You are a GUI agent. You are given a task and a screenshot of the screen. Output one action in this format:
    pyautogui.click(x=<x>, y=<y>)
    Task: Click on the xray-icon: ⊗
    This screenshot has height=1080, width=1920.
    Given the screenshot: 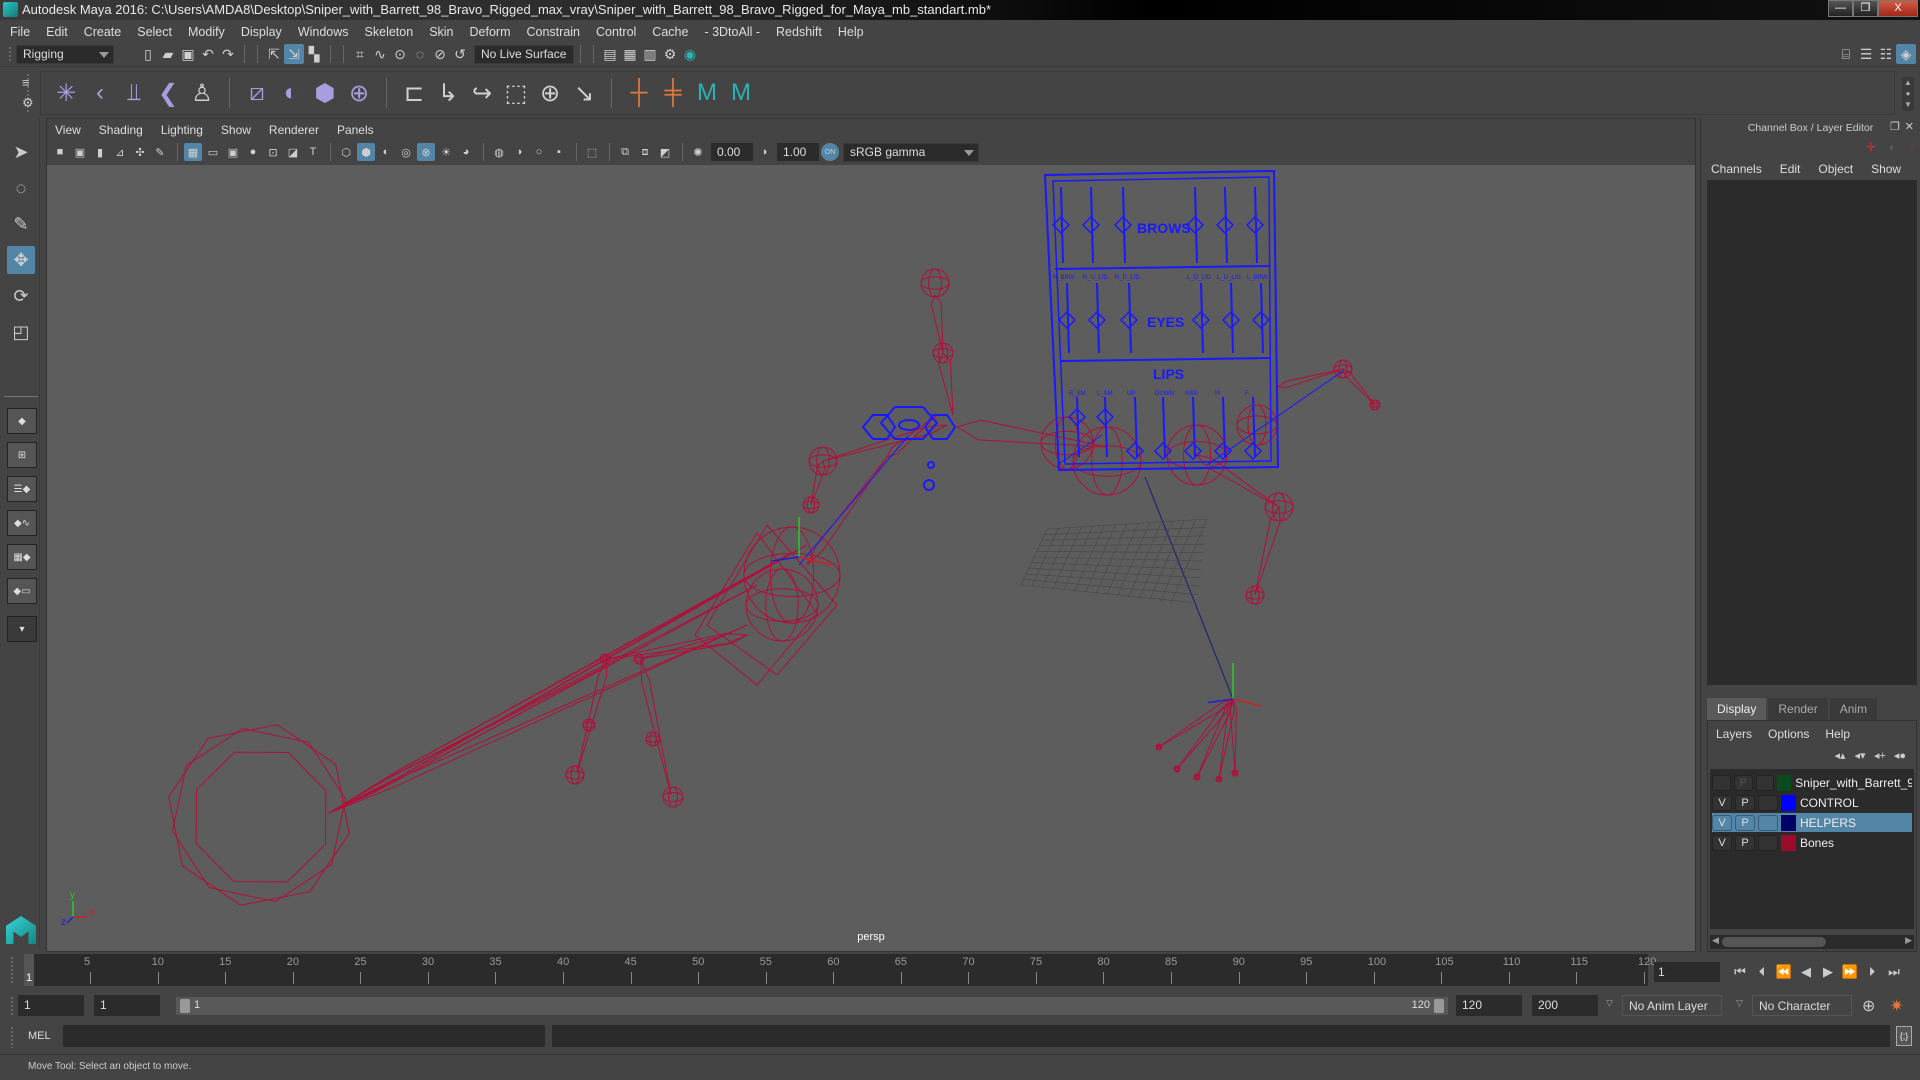 What is the action you would take?
    pyautogui.click(x=426, y=152)
    